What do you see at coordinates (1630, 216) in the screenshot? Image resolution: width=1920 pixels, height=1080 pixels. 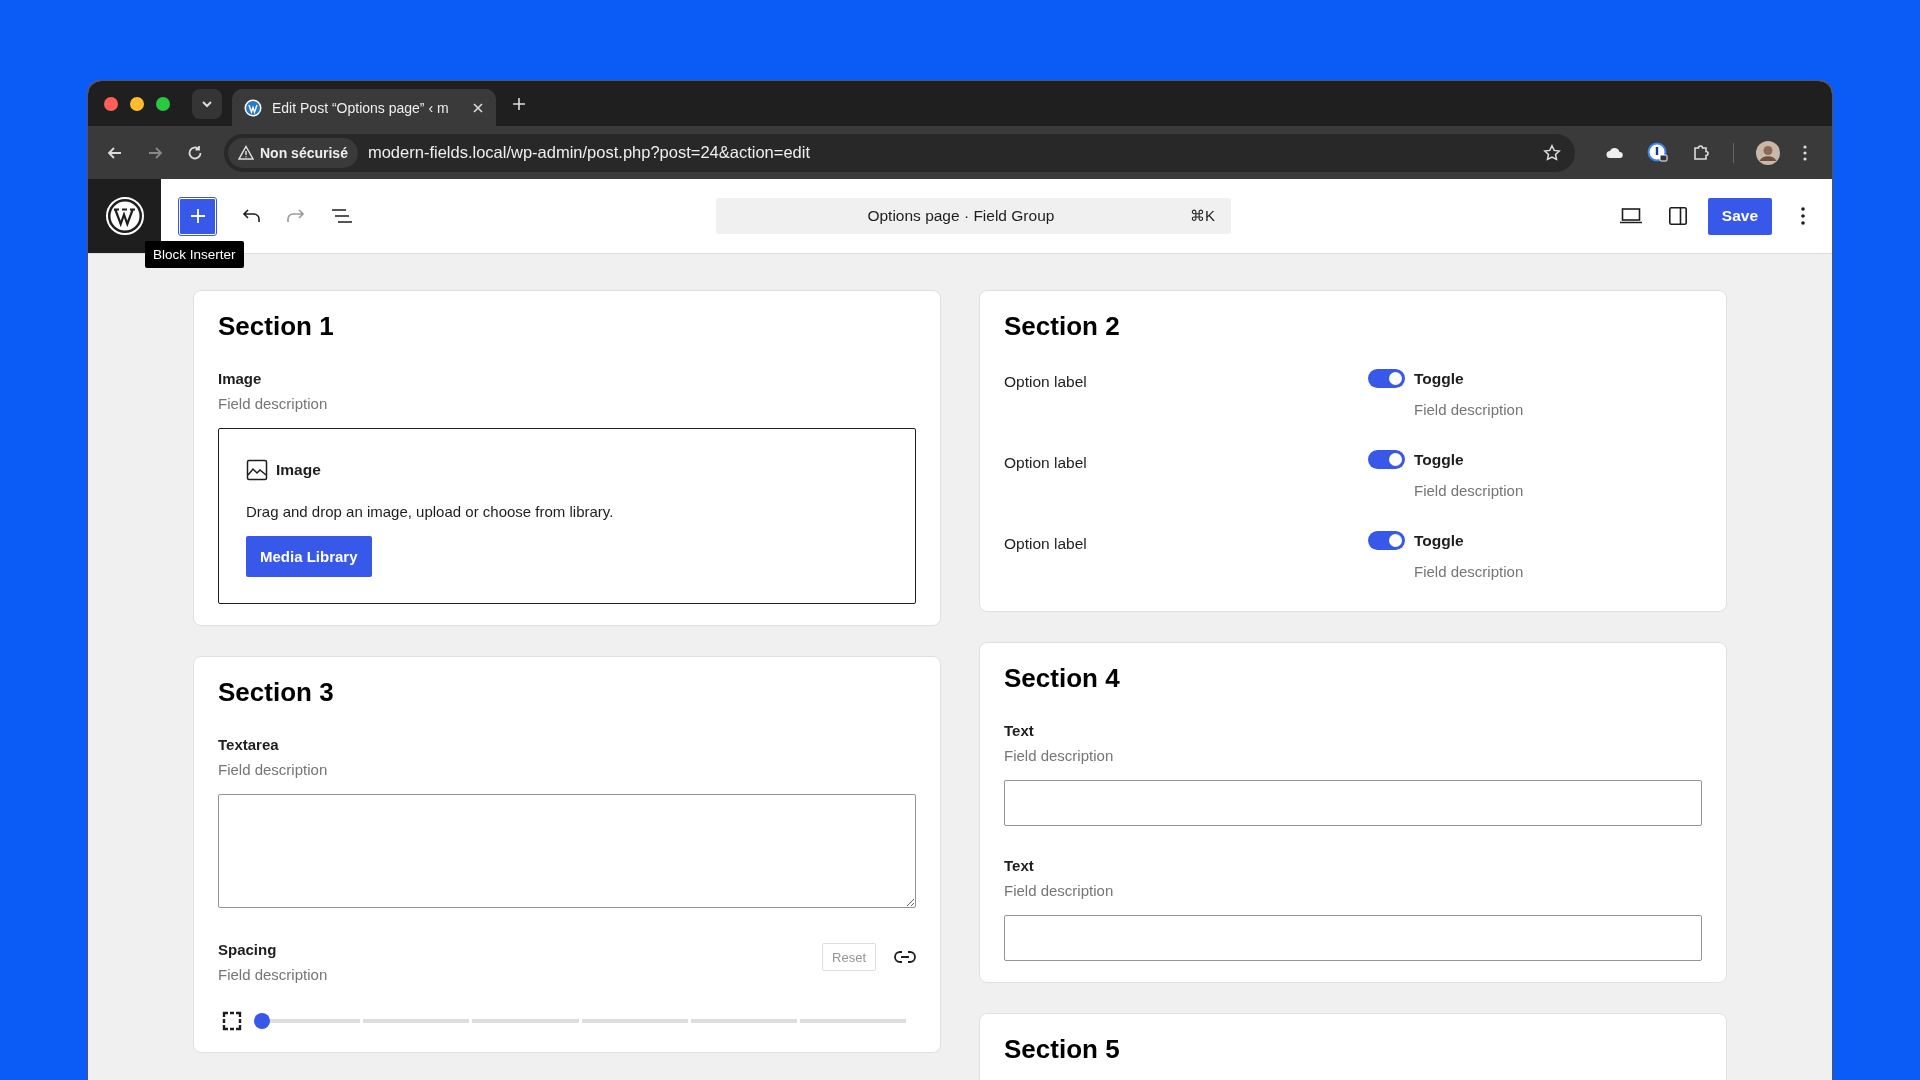 I see `laptop-preview-icon` at bounding box center [1630, 216].